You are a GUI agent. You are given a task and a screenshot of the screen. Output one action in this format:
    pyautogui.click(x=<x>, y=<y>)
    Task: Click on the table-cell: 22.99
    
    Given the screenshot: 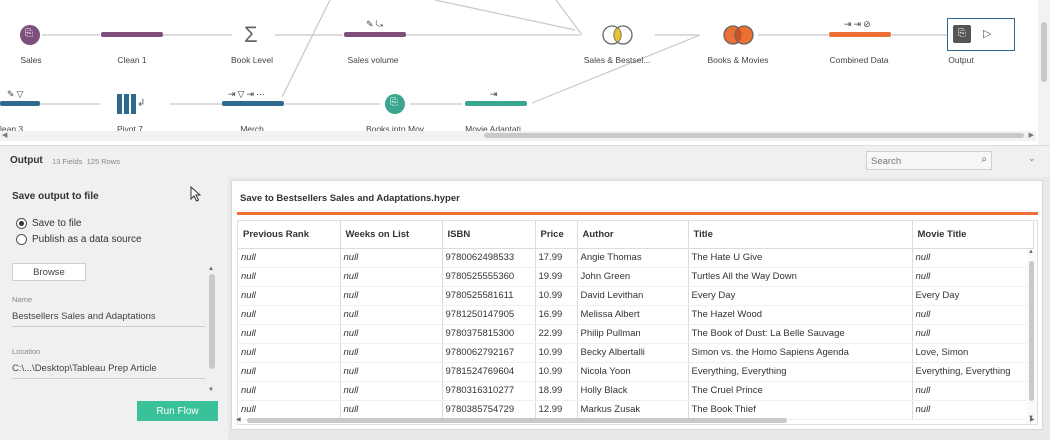 What is the action you would take?
    pyautogui.click(x=556, y=334)
    